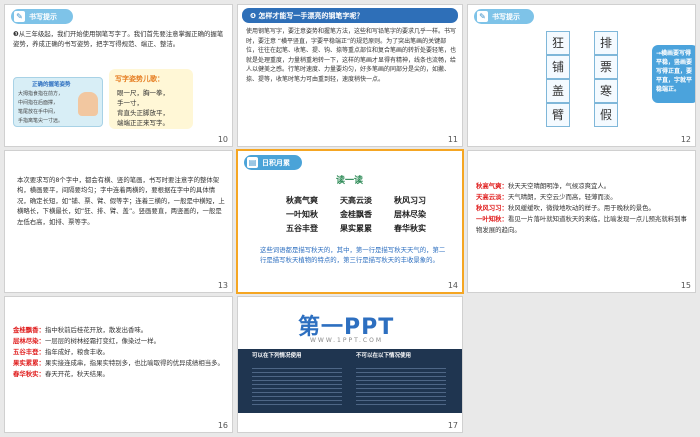  I want to click on term: 秋高气爽：, so click(492, 186).